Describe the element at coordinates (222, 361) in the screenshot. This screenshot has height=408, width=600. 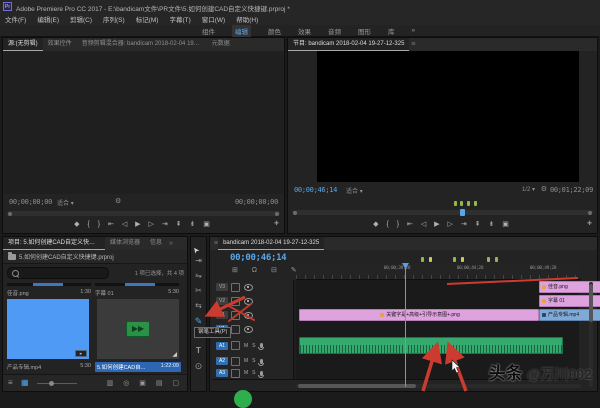
I see `source-patch-badge: A2` at that location.